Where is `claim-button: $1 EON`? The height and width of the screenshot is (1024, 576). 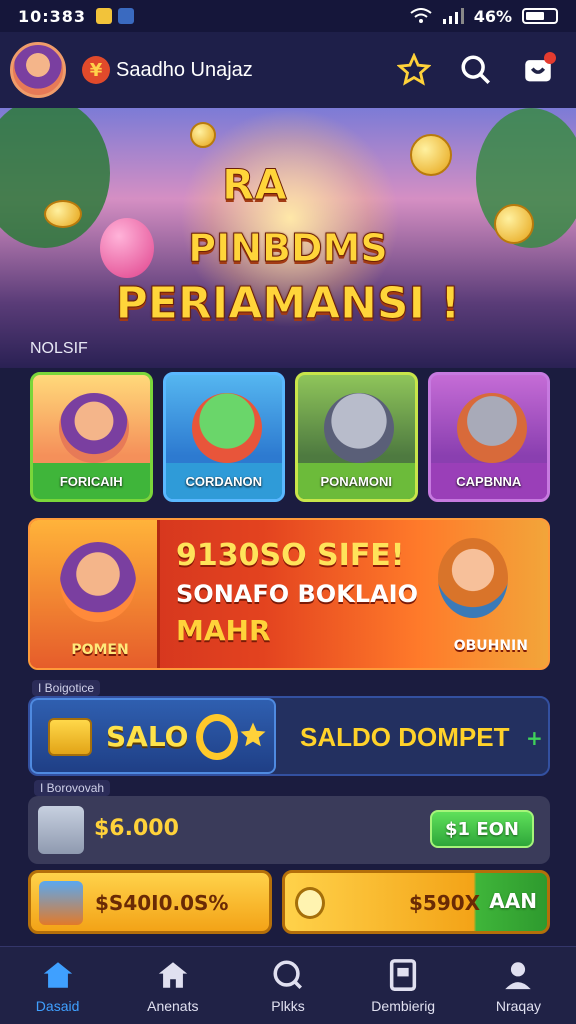 claim-button: $1 EON is located at coordinates (482, 829).